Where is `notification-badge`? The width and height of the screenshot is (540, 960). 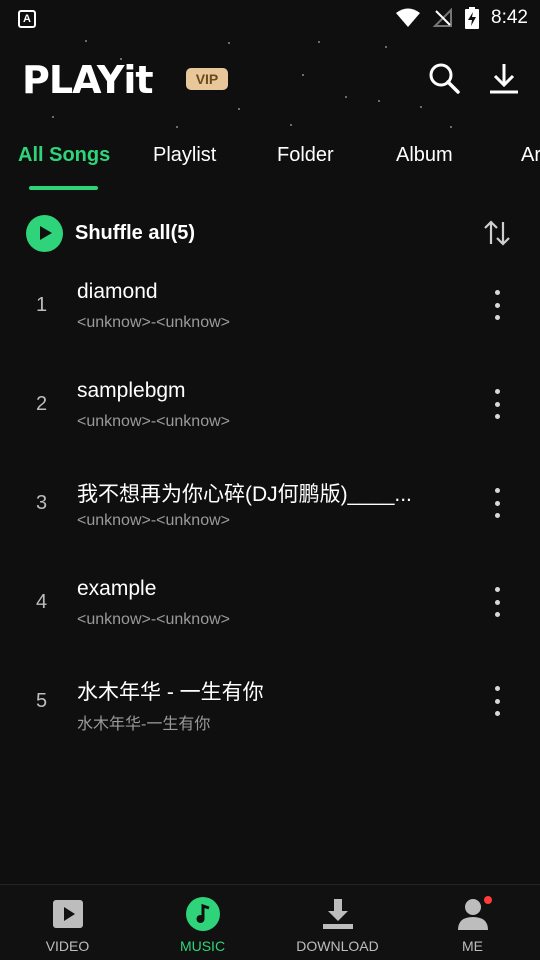
notification-badge is located at coordinates (488, 900).